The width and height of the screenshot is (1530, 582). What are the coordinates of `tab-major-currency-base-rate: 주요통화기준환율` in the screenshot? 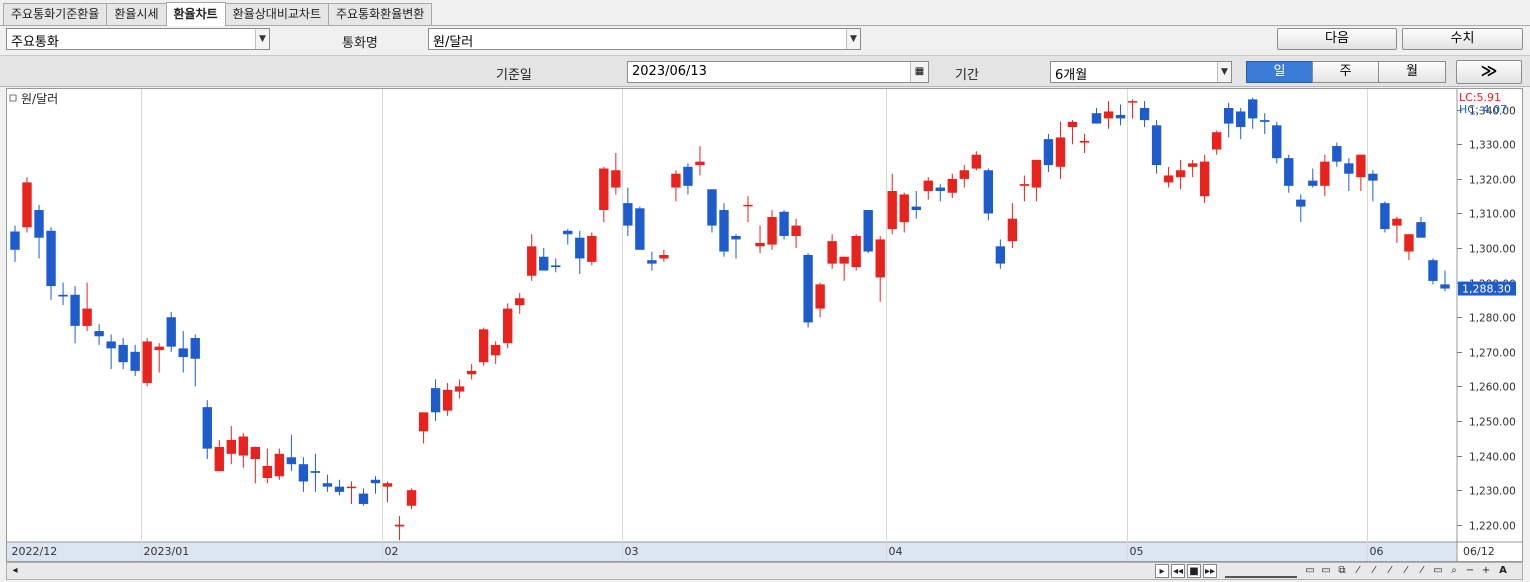 It's located at (55, 14).